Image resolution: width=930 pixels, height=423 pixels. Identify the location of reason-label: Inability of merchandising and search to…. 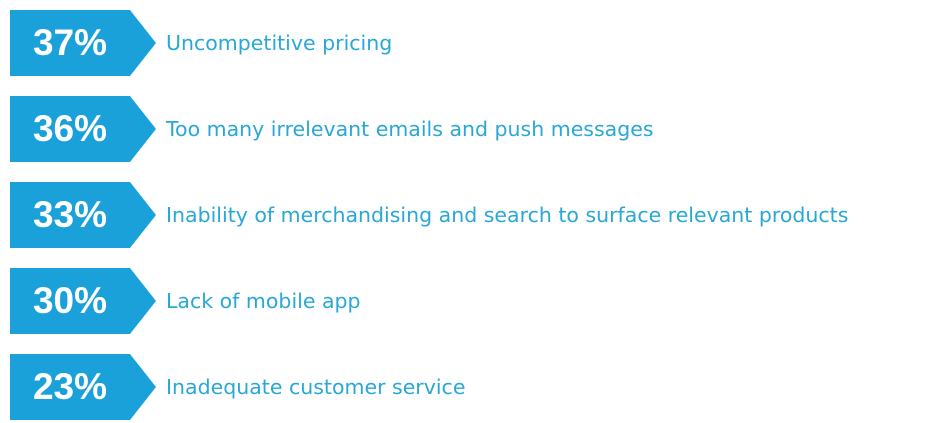
(507, 215).